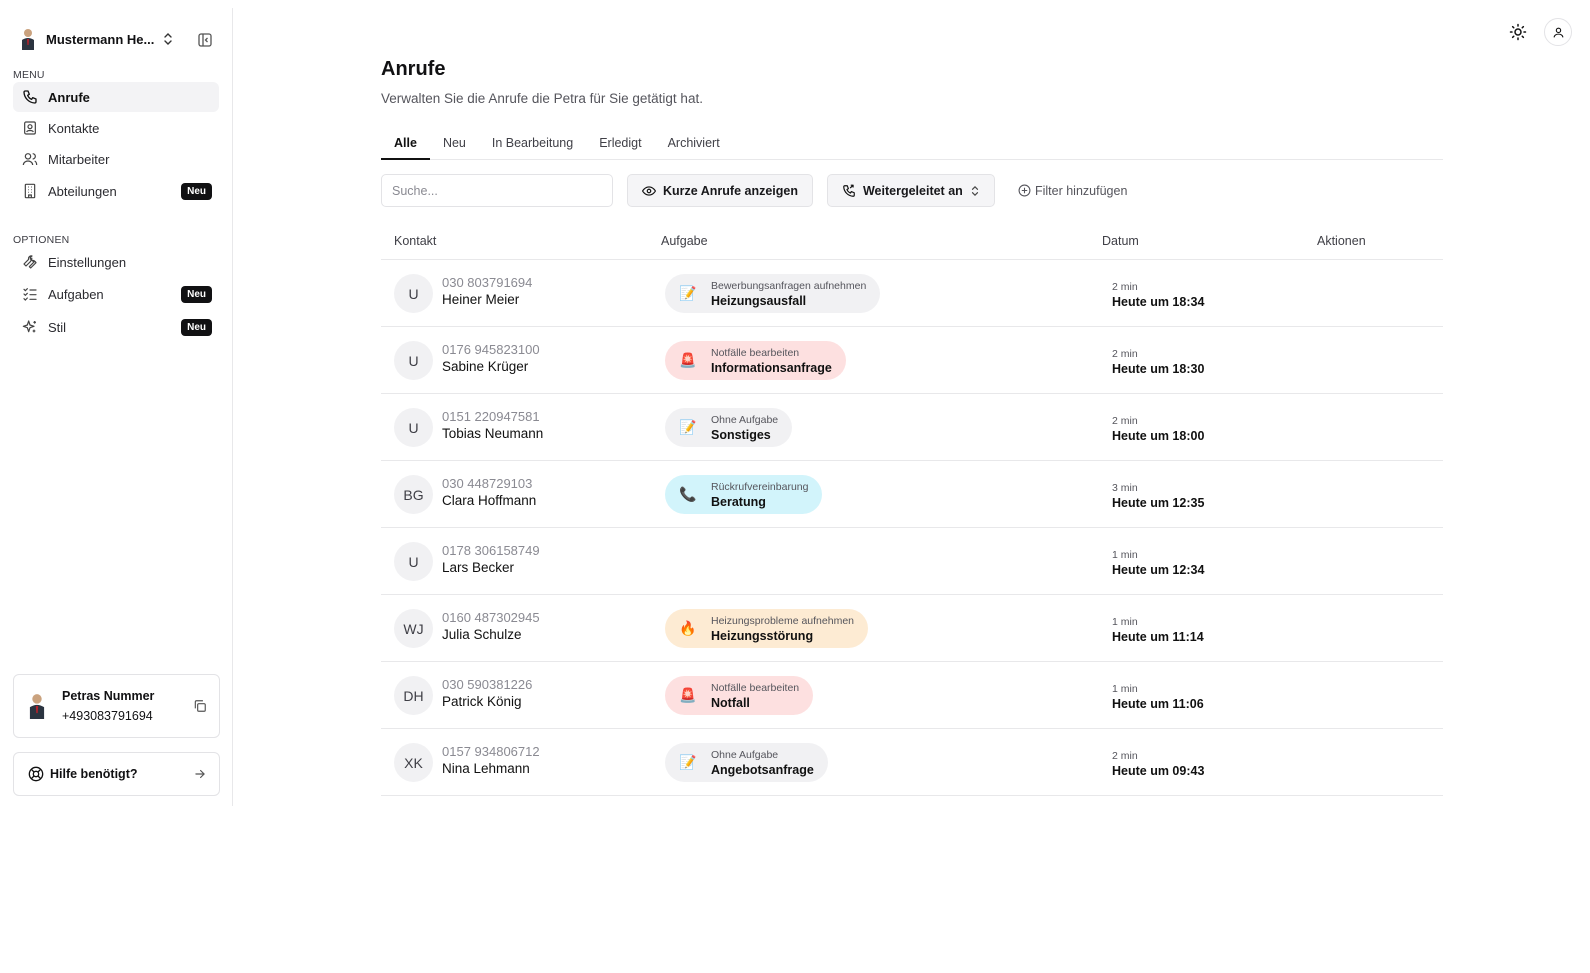 This screenshot has width=1590, height=973. Describe the element at coordinates (684, 241) in the screenshot. I see `header-task: Aufgabe` at that location.